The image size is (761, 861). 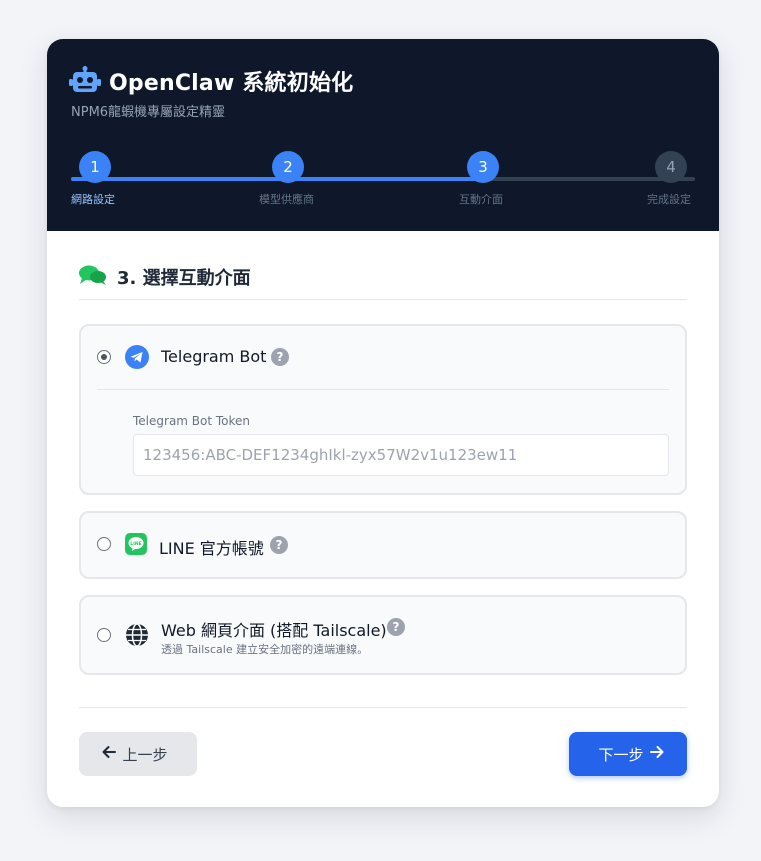 I want to click on line-icon: LINE, so click(x=136, y=546).